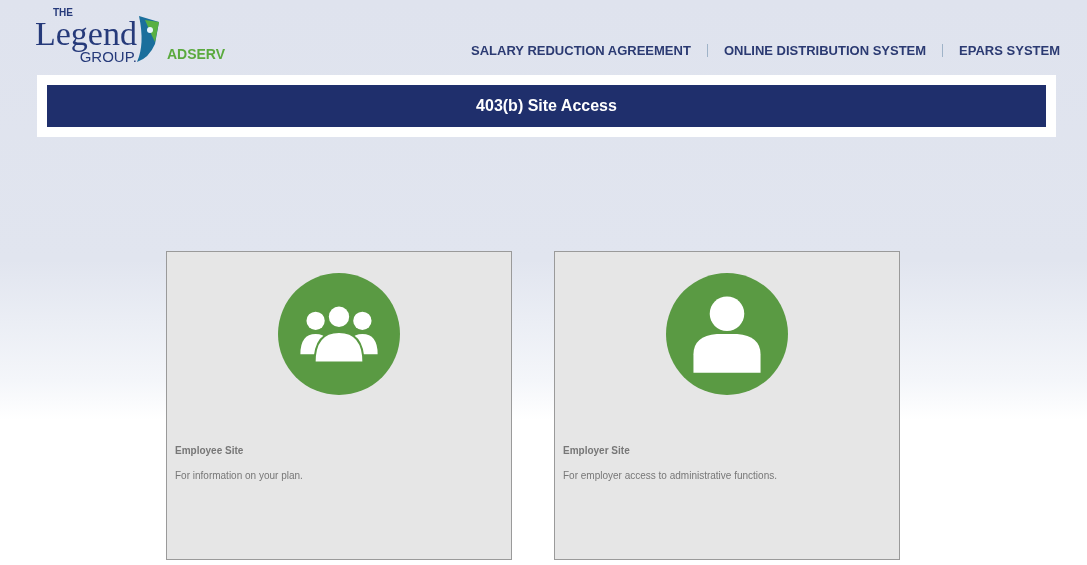  What do you see at coordinates (1009, 50) in the screenshot?
I see `nav-link: EPARS SYSTEM` at bounding box center [1009, 50].